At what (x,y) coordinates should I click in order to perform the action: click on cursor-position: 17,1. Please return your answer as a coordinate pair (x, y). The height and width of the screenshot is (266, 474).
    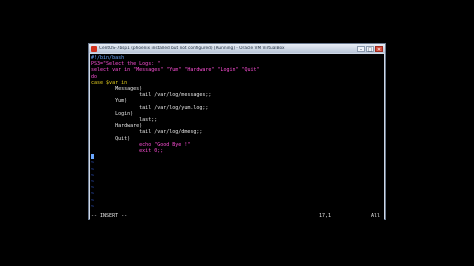
    Looking at the image, I should click on (325, 216).